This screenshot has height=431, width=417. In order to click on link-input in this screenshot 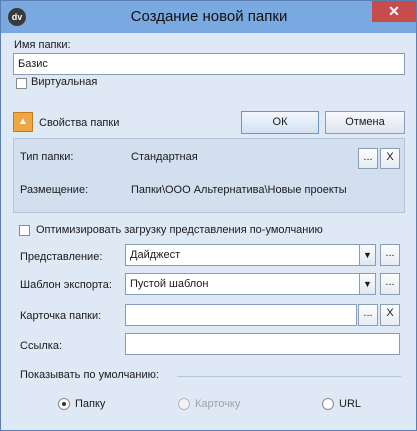, I will do `click(262, 344)`.